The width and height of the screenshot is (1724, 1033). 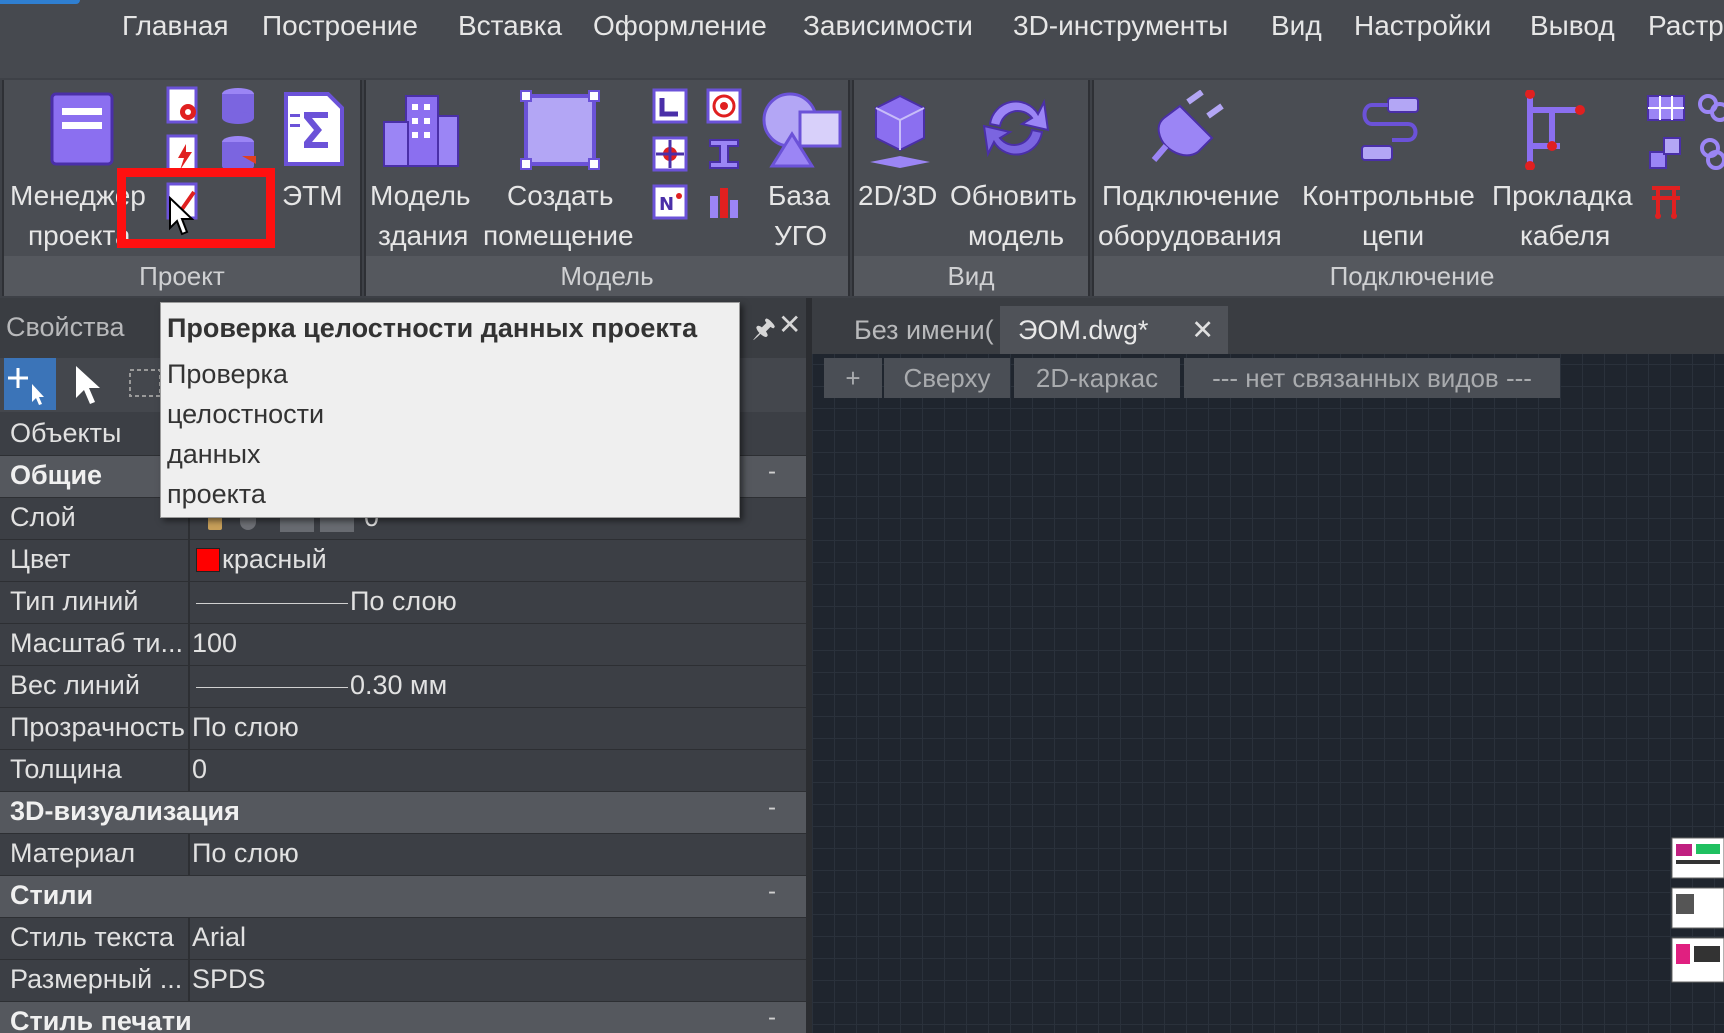 What do you see at coordinates (947, 378) in the screenshot?
I see `viewport-view-top: Сверху` at bounding box center [947, 378].